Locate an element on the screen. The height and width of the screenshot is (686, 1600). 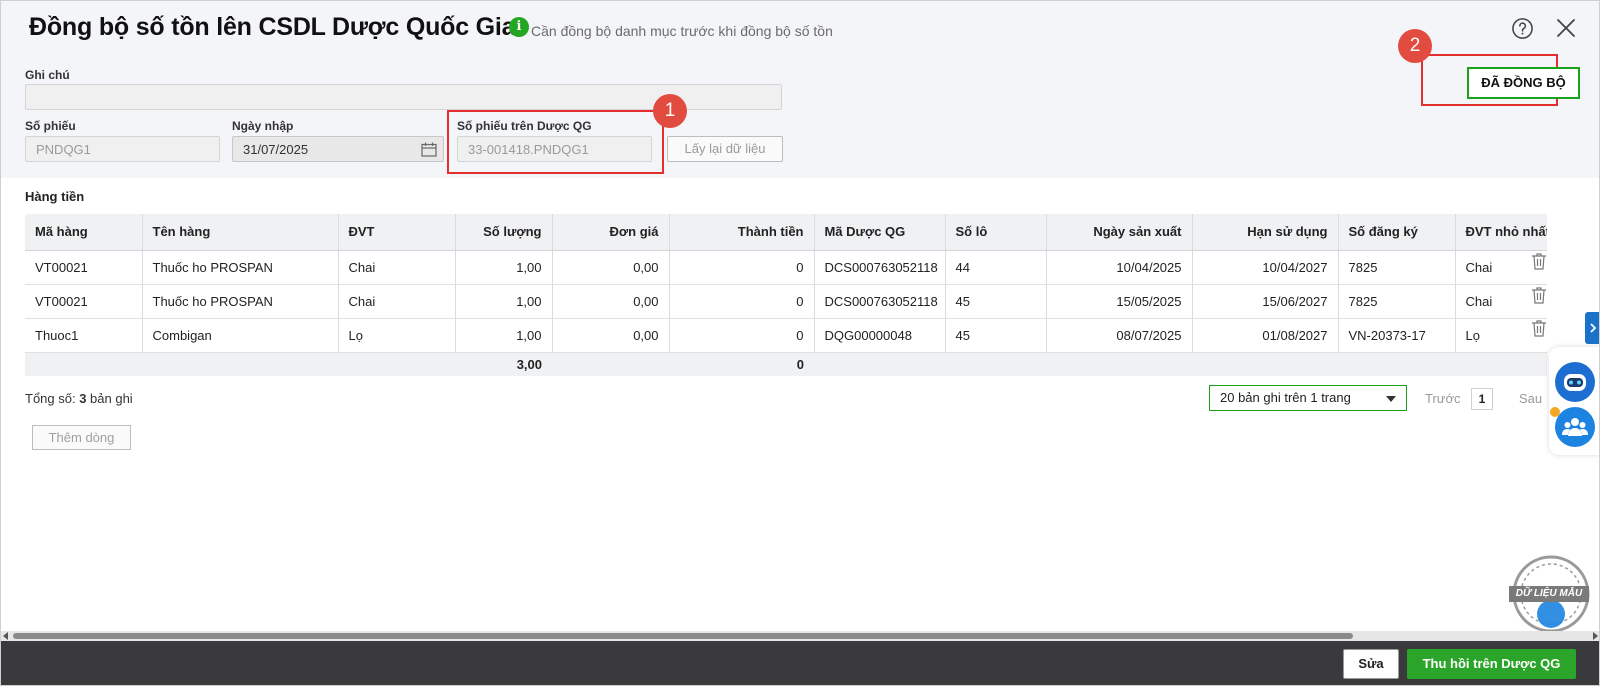
import-date-field: 31/07/2025 is located at coordinates (338, 149).